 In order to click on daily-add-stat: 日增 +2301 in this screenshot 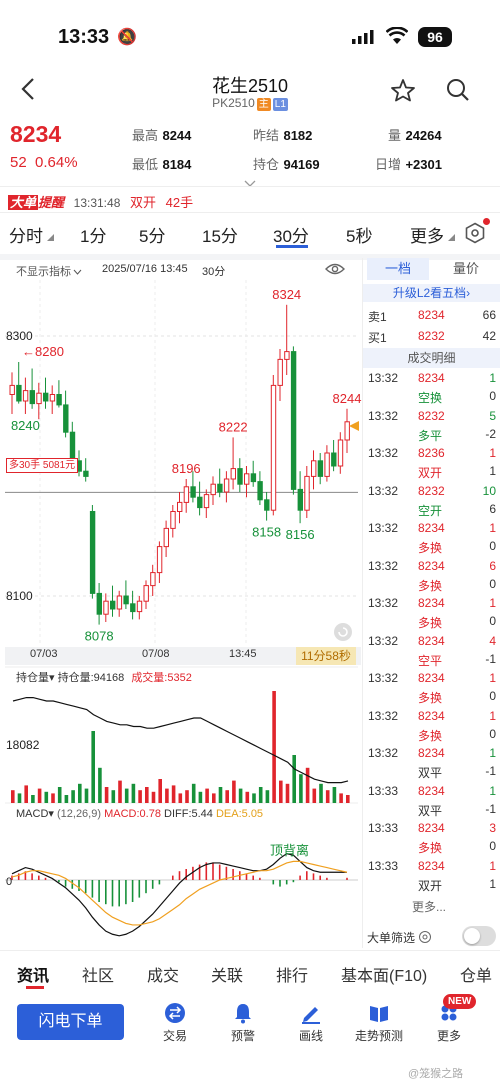, I will do `click(408, 164)`.